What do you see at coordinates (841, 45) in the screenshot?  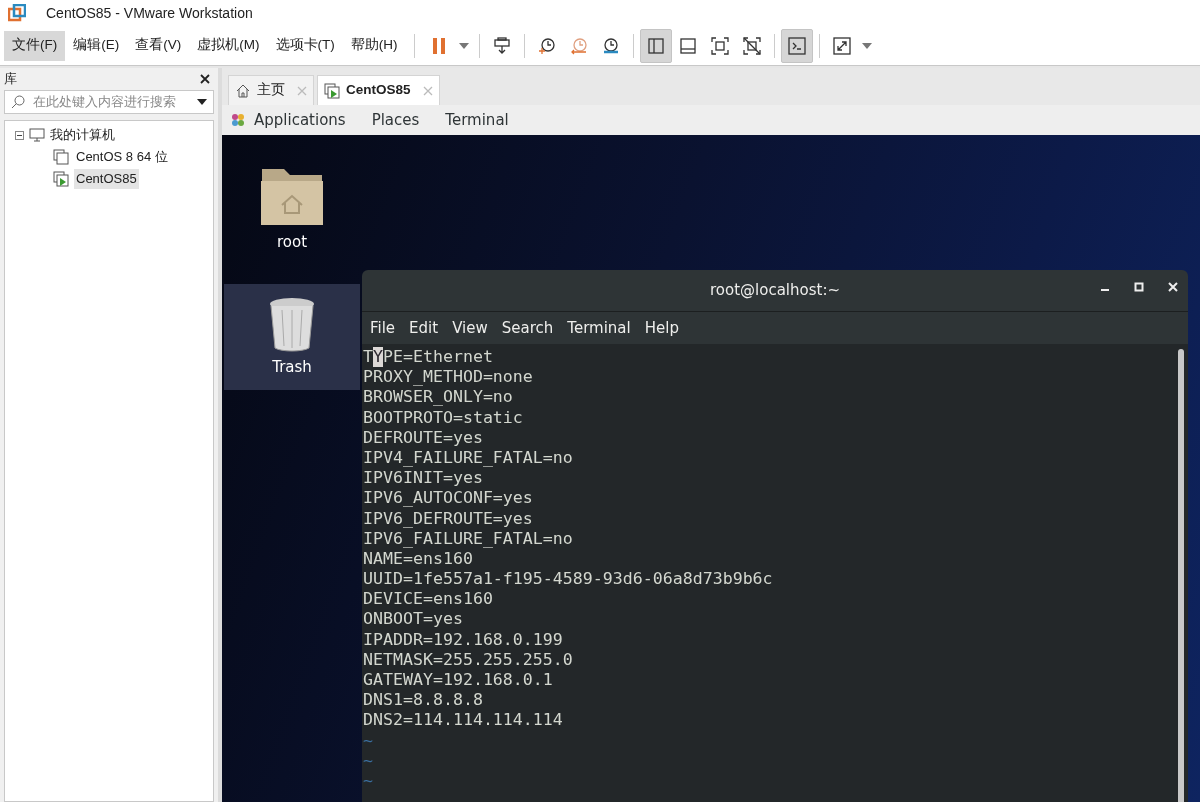 I see `expand-icon` at bounding box center [841, 45].